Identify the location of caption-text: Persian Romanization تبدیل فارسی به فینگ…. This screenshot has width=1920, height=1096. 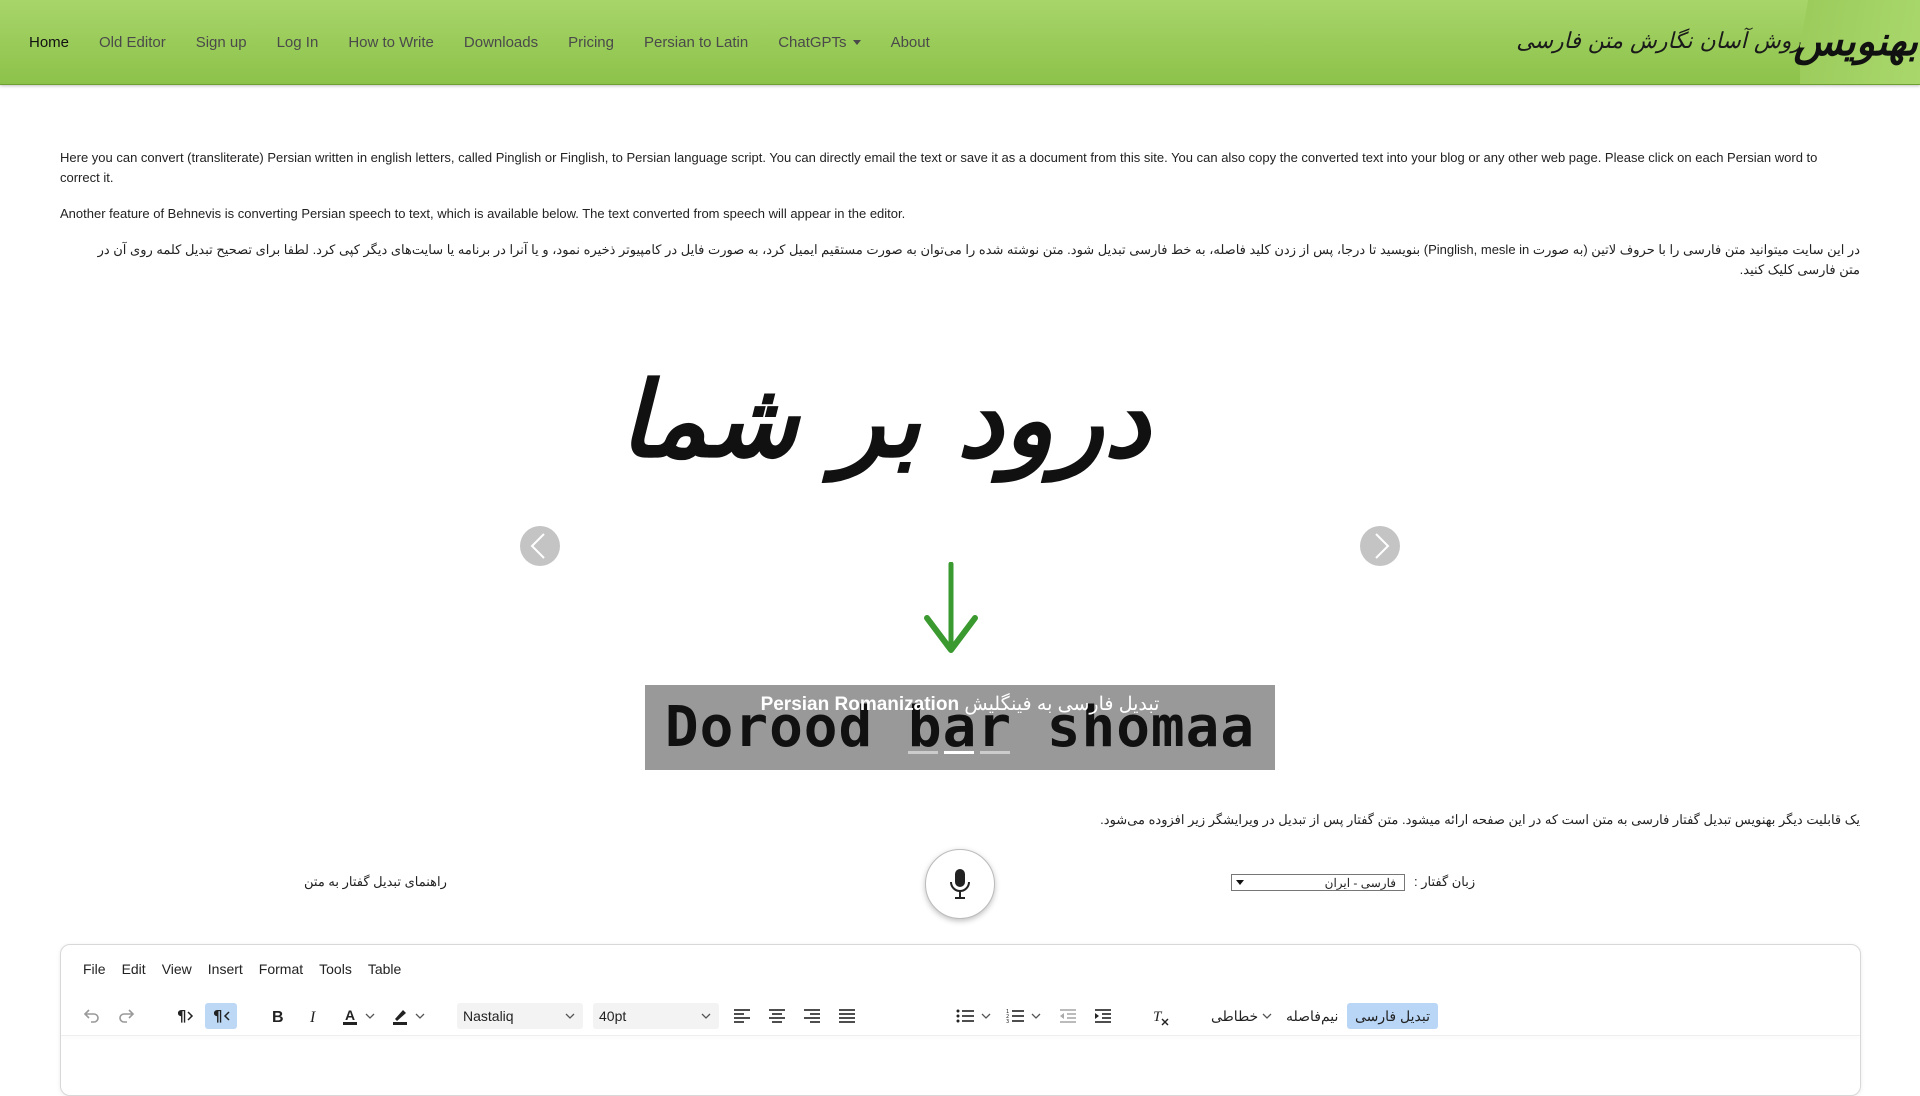
(960, 704).